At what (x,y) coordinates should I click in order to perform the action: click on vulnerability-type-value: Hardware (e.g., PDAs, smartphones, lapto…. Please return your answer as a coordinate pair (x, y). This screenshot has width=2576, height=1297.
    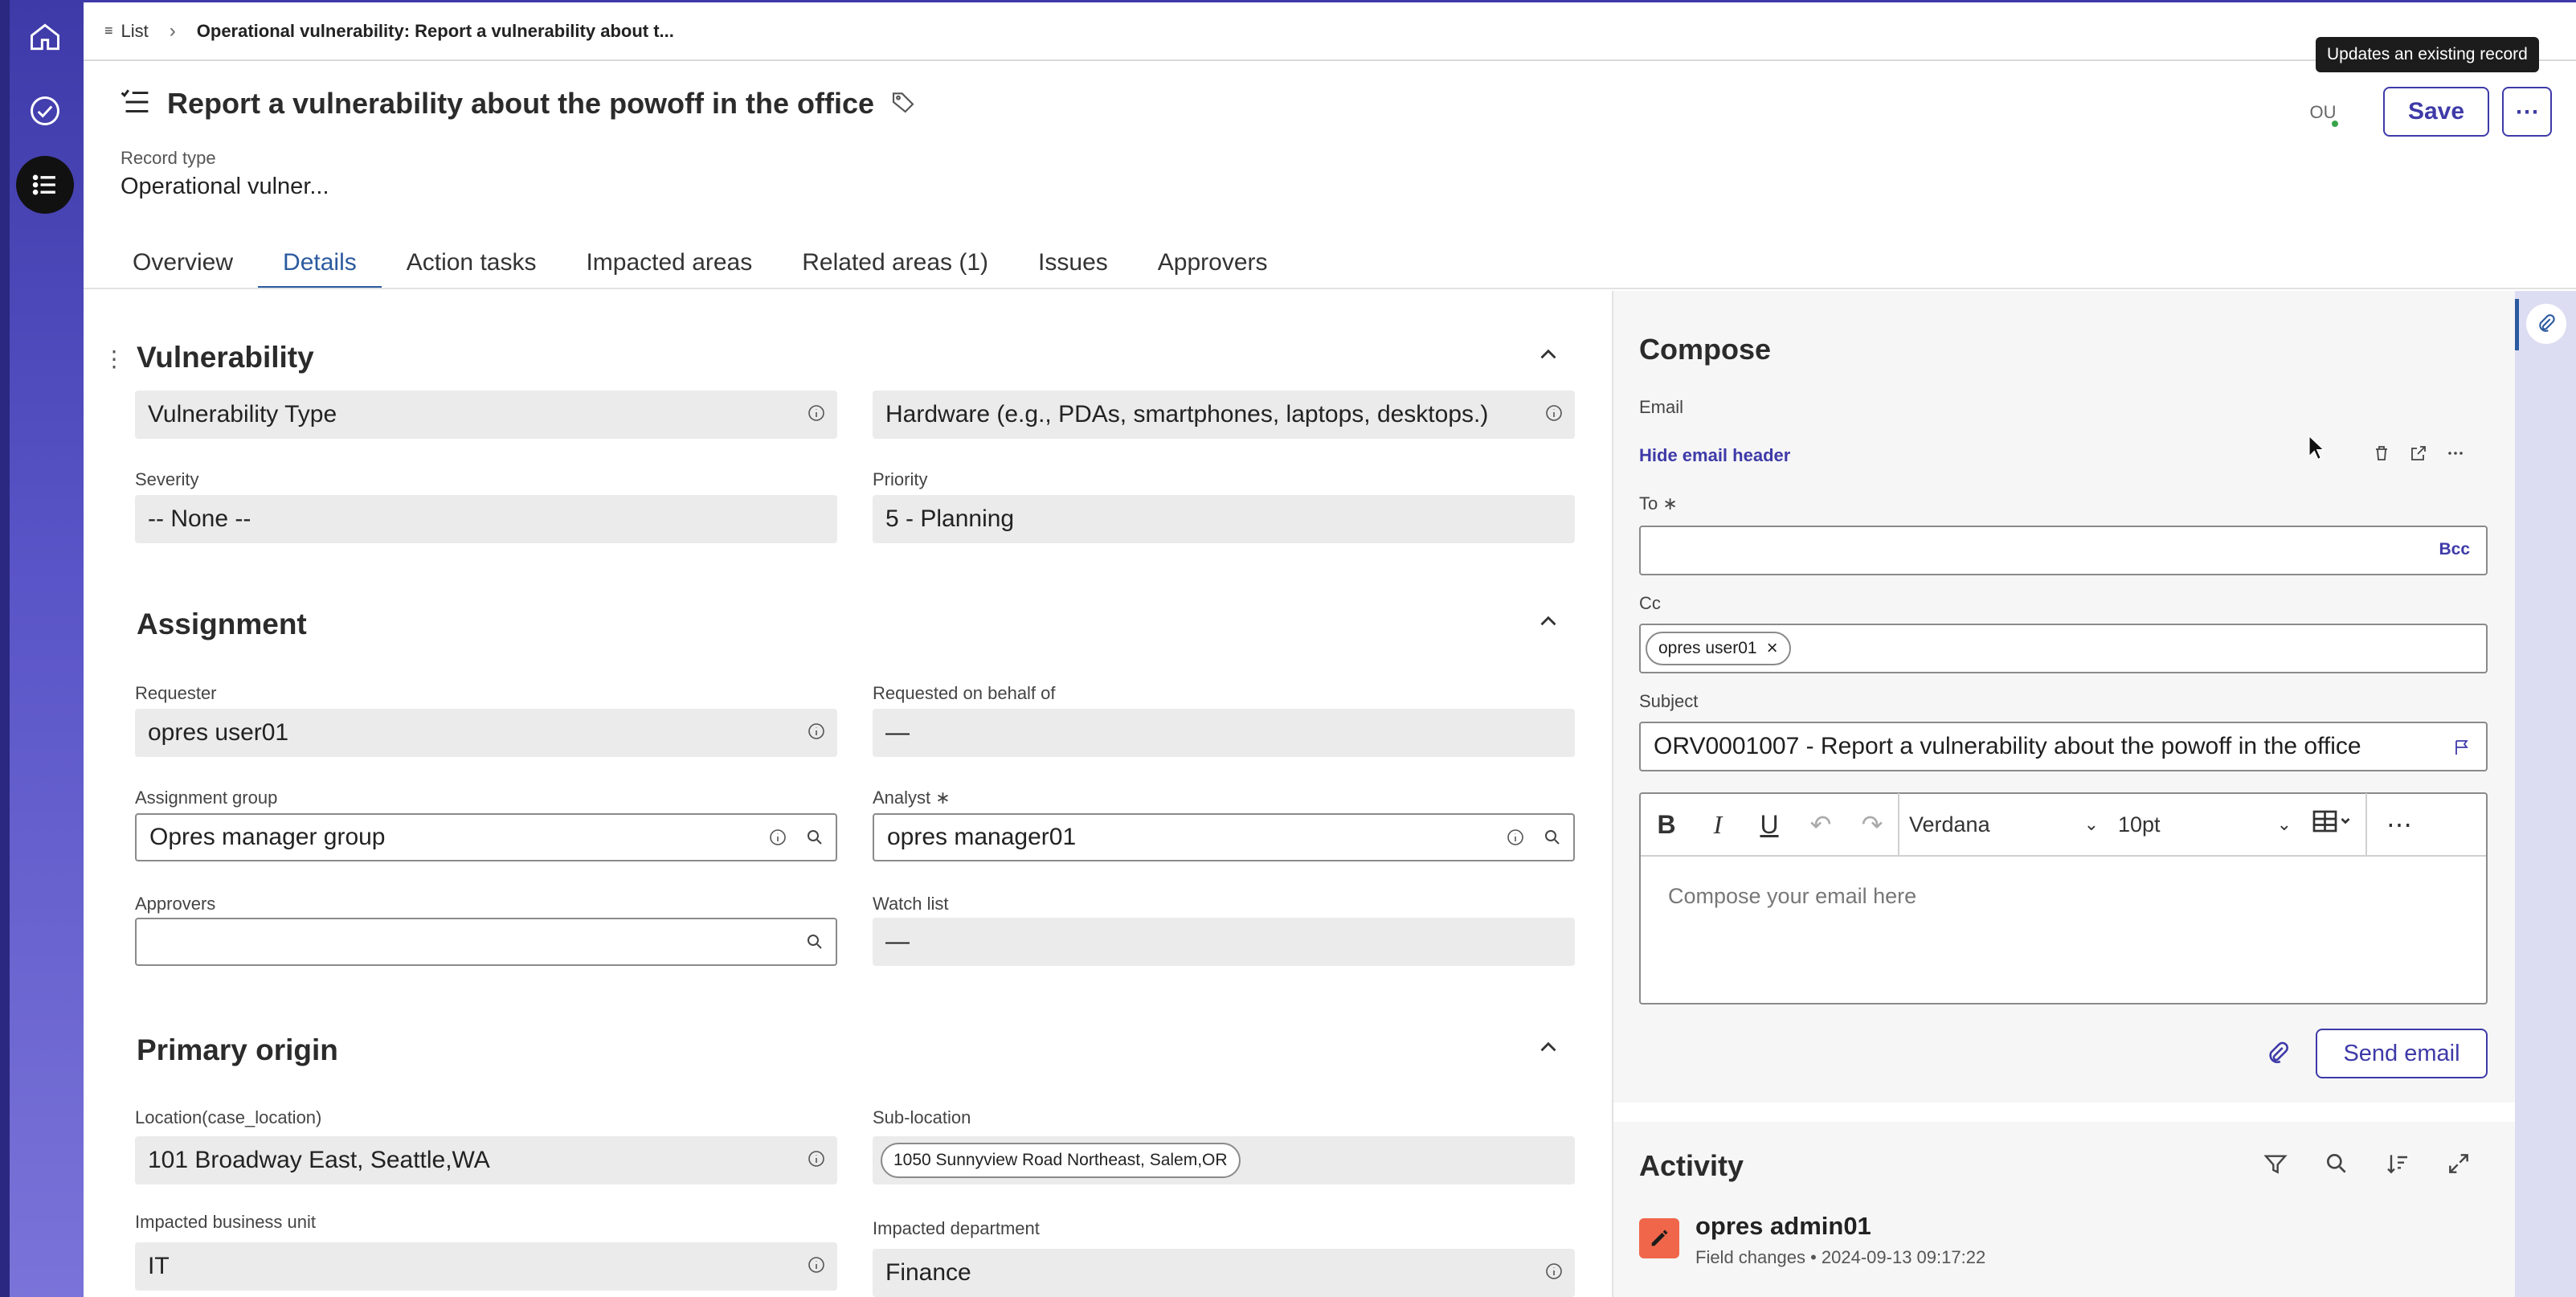
    Looking at the image, I should click on (1187, 414).